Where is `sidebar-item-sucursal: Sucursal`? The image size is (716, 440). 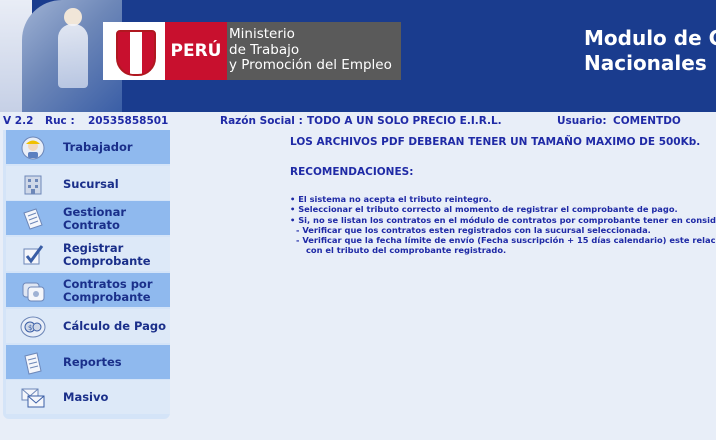 sidebar-item-sucursal: Sucursal is located at coordinates (88, 183).